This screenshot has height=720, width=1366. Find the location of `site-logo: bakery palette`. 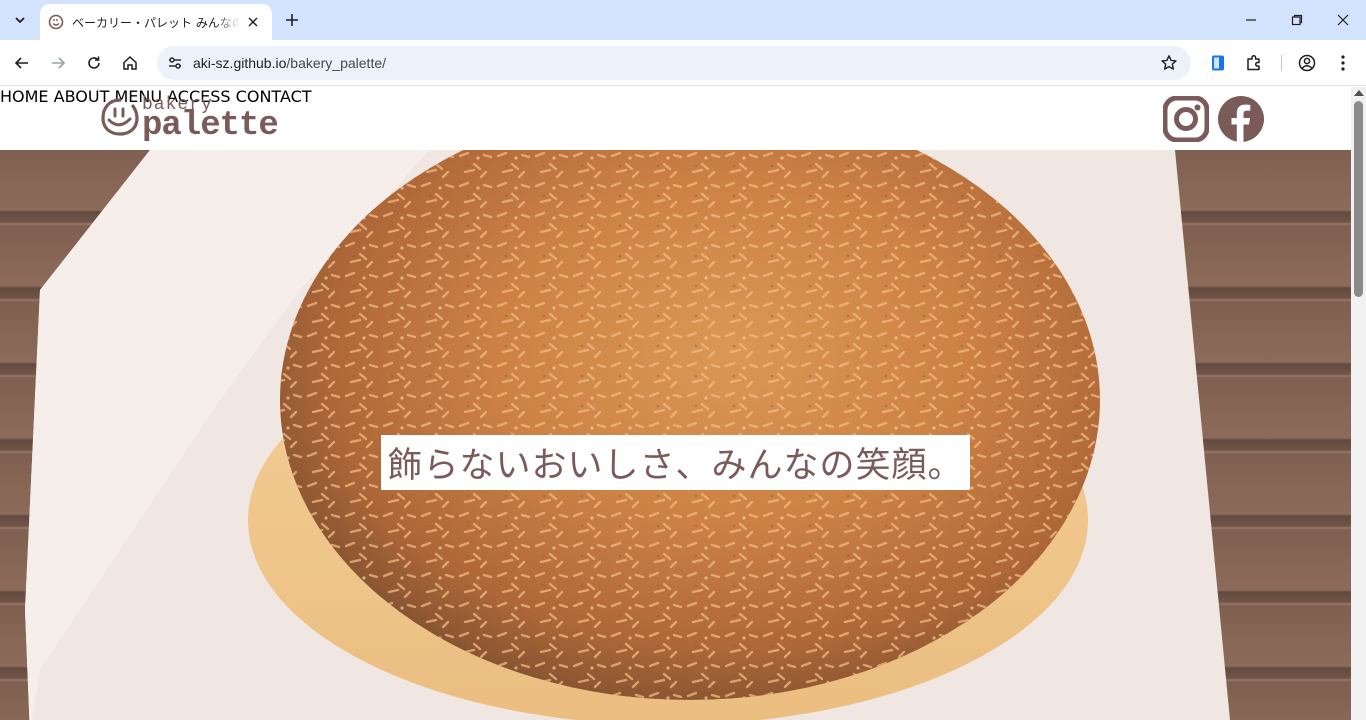

site-logo: bakery palette is located at coordinates (200, 119).